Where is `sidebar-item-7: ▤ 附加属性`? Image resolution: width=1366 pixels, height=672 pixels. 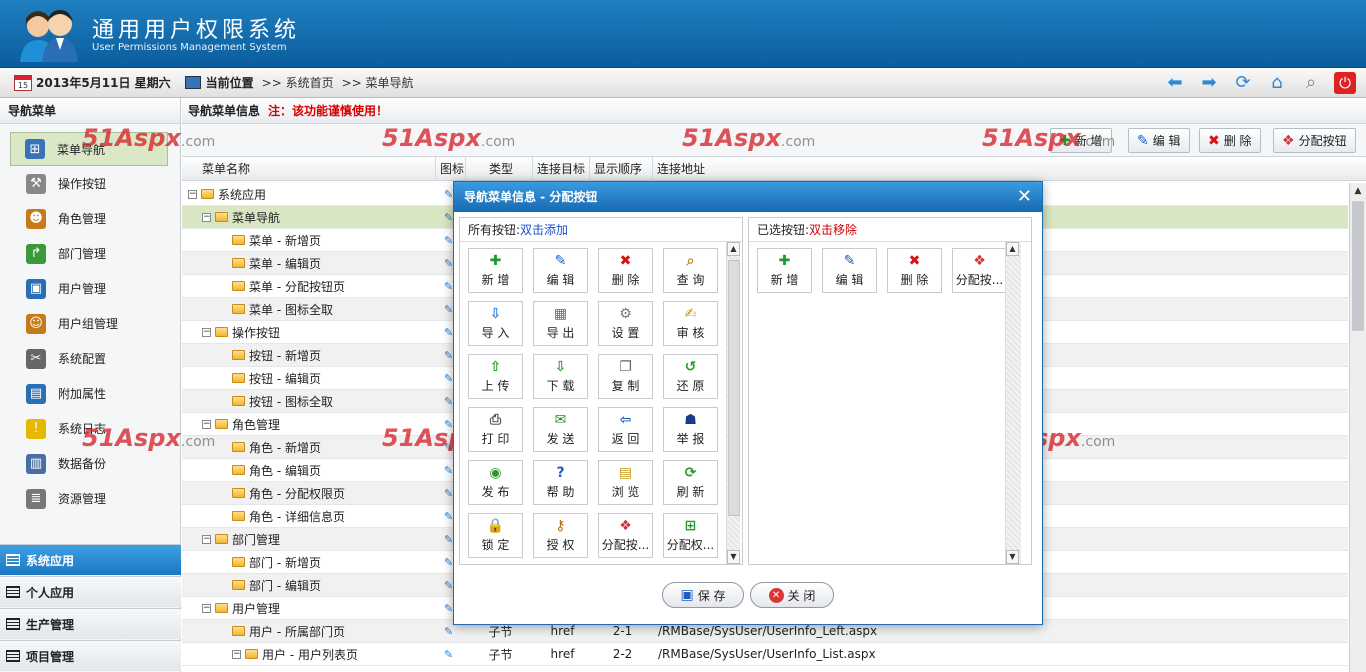 sidebar-item-7: ▤ 附加属性 is located at coordinates (90, 393).